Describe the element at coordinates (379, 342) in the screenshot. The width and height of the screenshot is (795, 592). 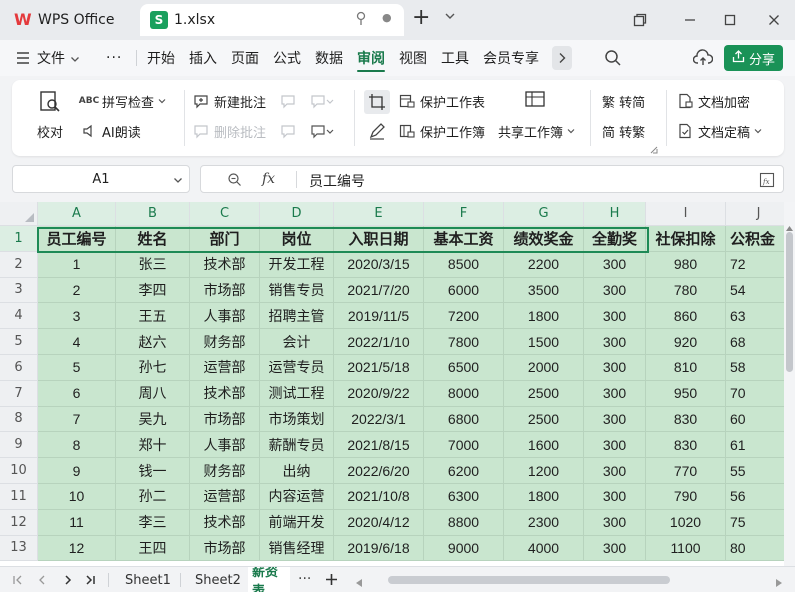
I see `table-cell: 2022/1/10` at that location.